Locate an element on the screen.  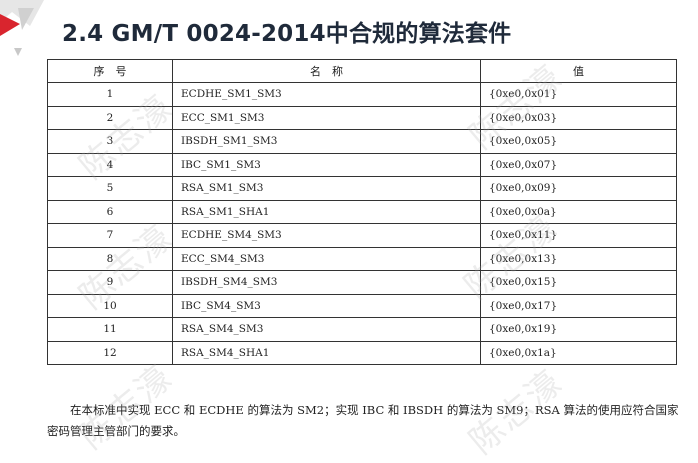
table-header-row: 序 号 名 称 值 is located at coordinates (362, 71).